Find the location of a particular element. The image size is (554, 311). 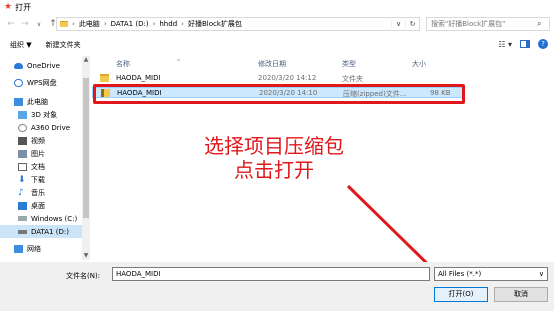

new-folder-button: 新建文件夹 is located at coordinates (63, 45).